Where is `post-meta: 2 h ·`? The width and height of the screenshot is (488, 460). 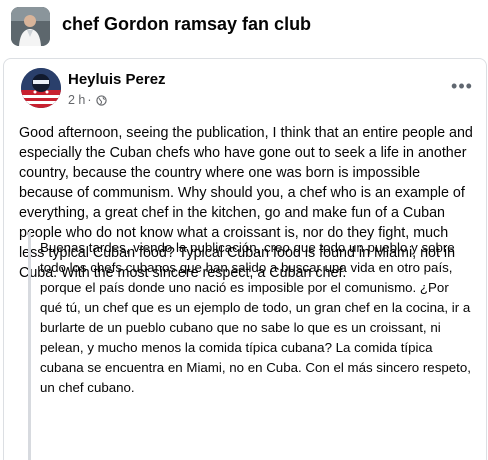 post-meta: 2 h · is located at coordinates (87, 100).